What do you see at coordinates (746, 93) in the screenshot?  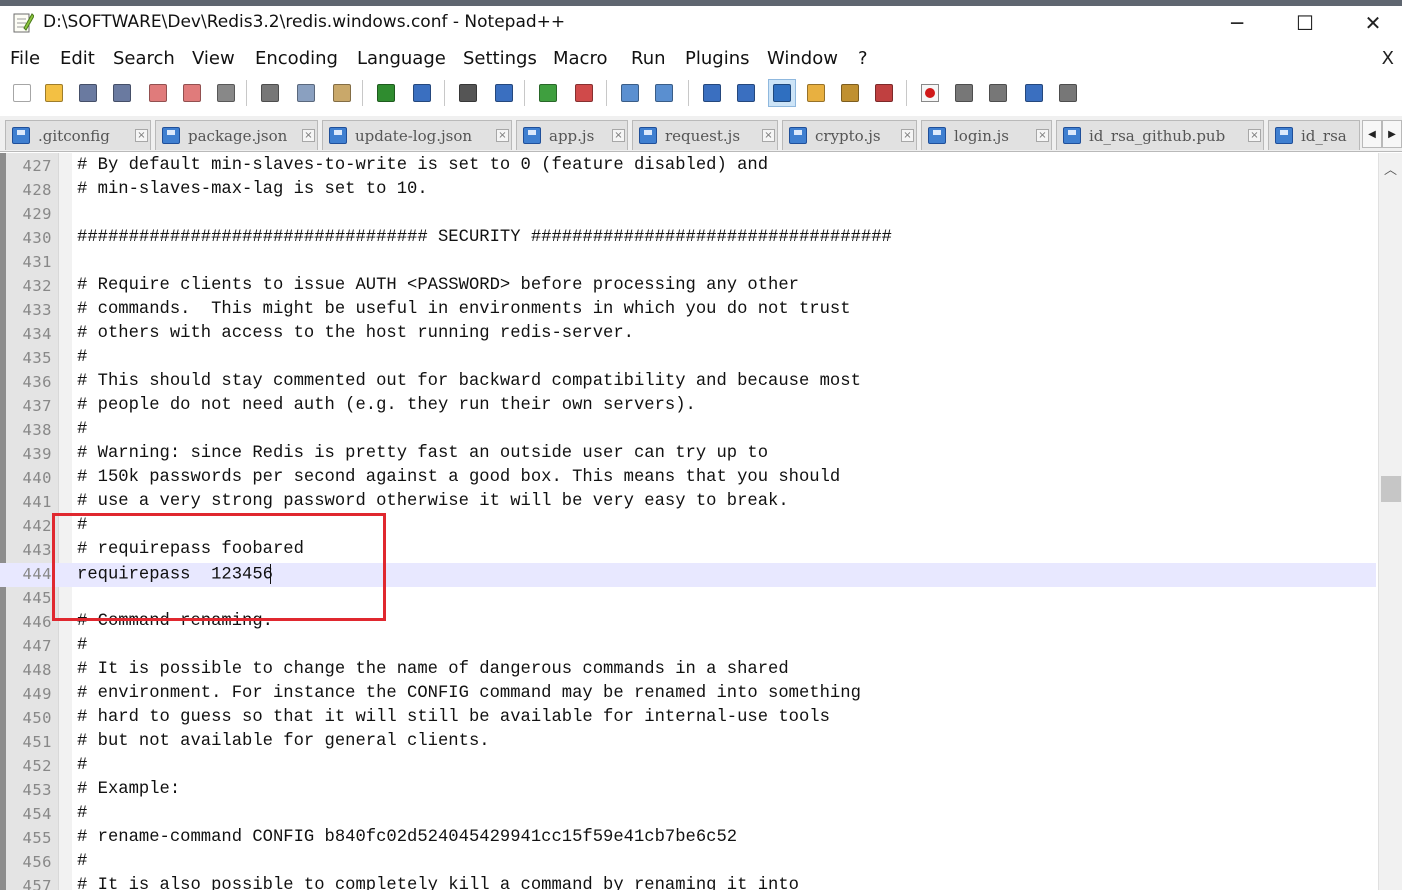 I see `show-all-chars-button` at bounding box center [746, 93].